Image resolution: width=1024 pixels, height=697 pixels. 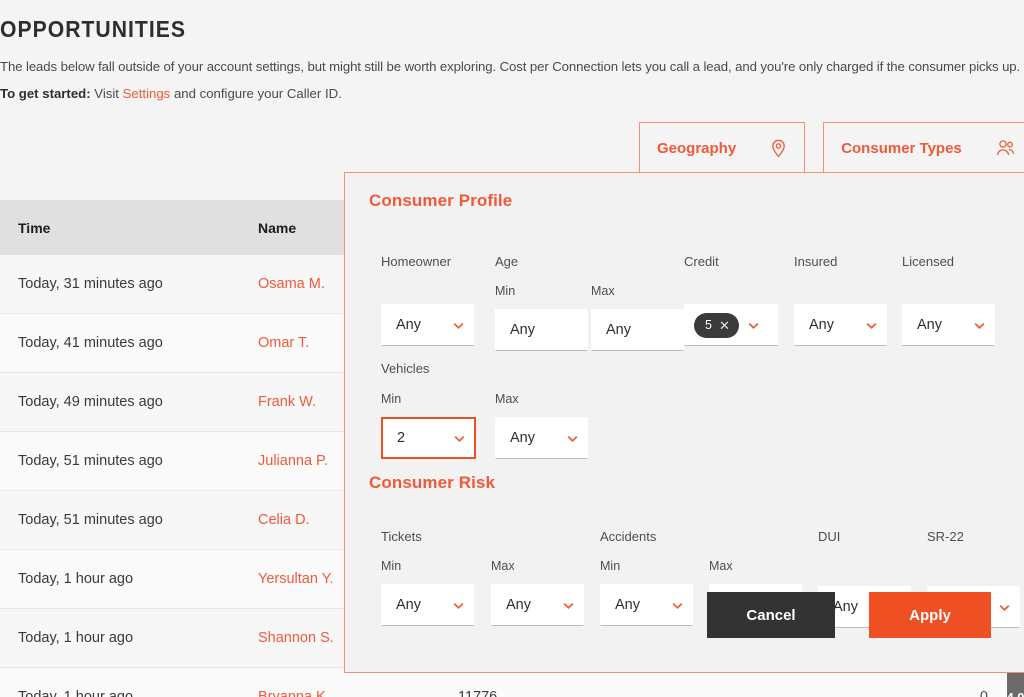 What do you see at coordinates (391, 566) in the screenshot?
I see `field-tickets-min-label: Min` at bounding box center [391, 566].